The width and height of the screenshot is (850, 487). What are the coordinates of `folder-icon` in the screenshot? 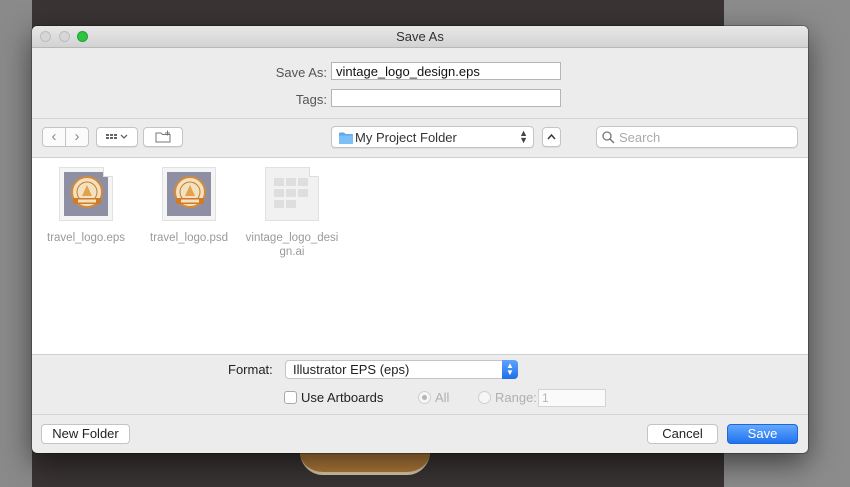 It's located at (346, 138).